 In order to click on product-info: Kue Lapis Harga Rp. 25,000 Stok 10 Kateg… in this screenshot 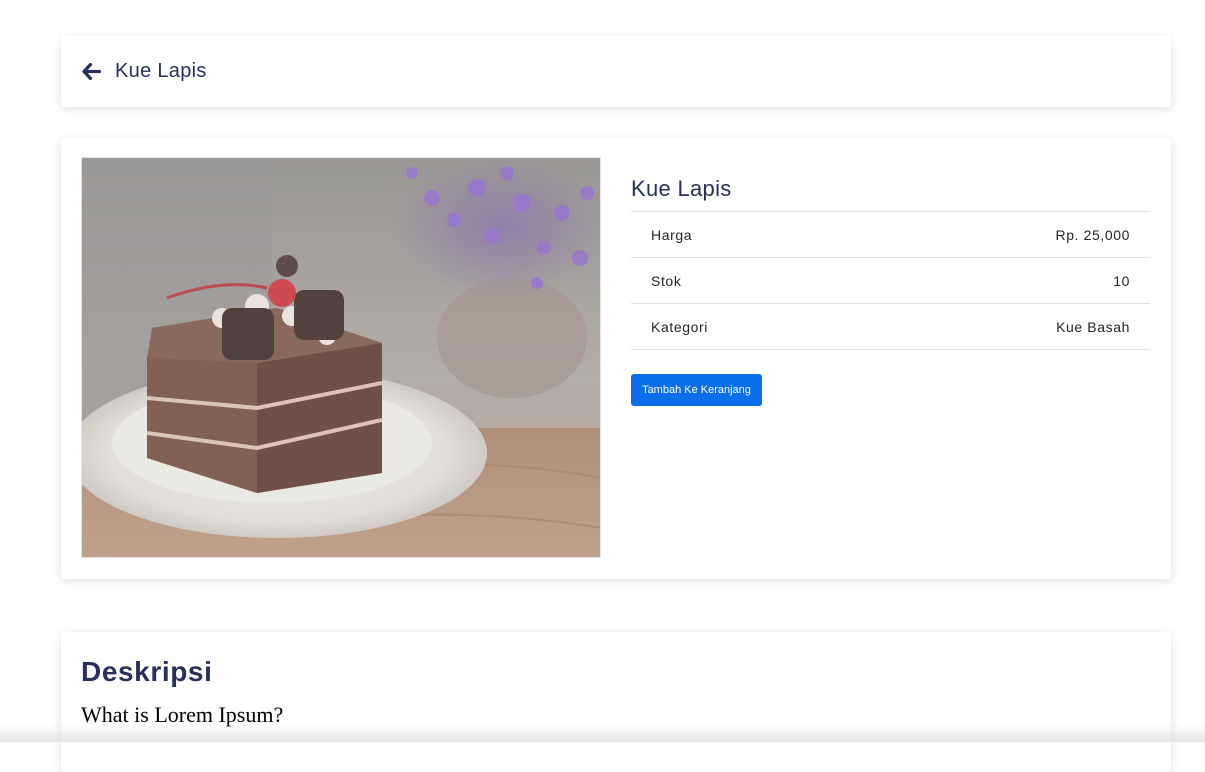, I will do `click(890, 291)`.